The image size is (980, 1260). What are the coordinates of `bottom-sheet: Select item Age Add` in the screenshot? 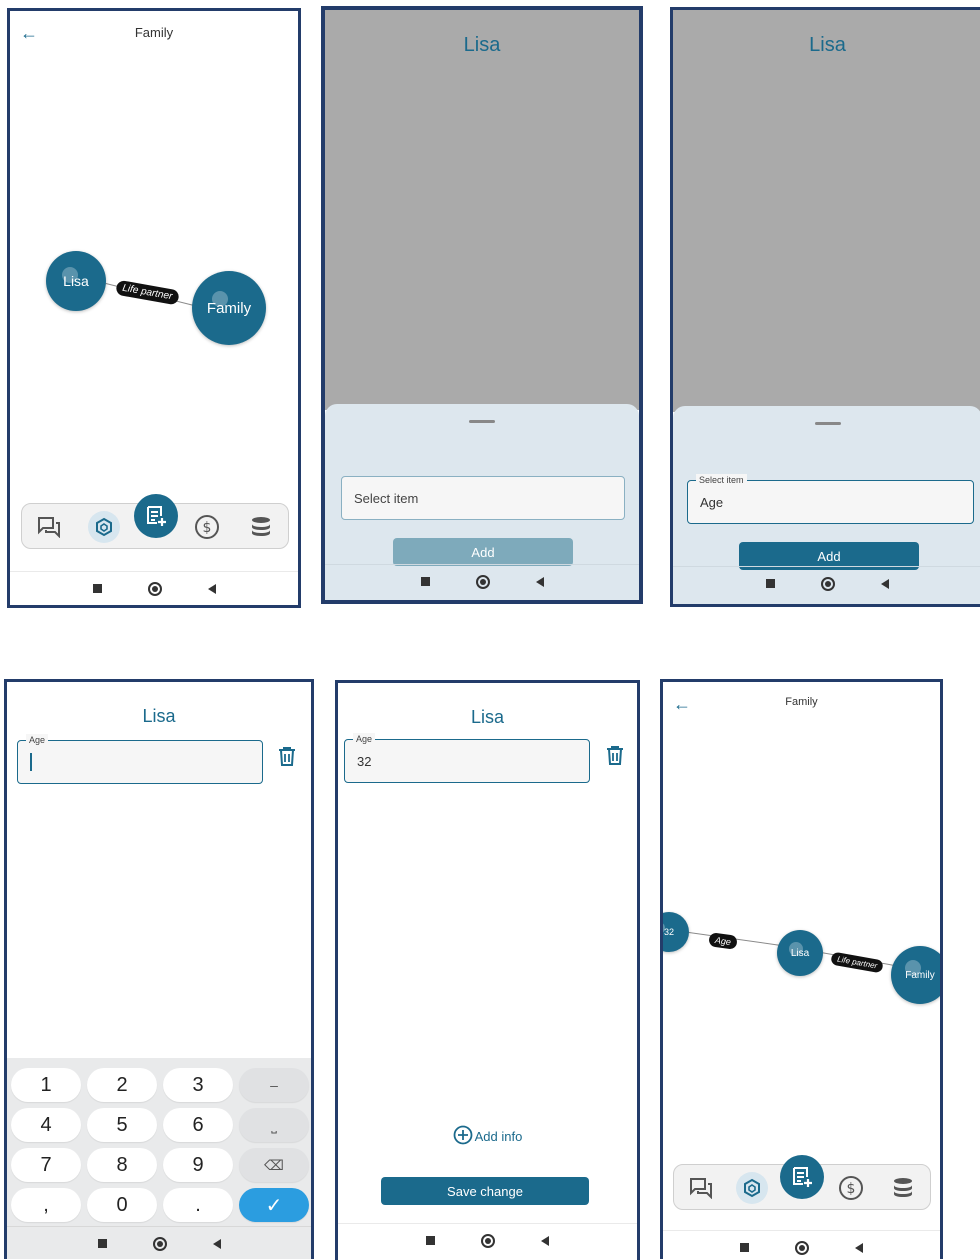 It's located at (826, 505).